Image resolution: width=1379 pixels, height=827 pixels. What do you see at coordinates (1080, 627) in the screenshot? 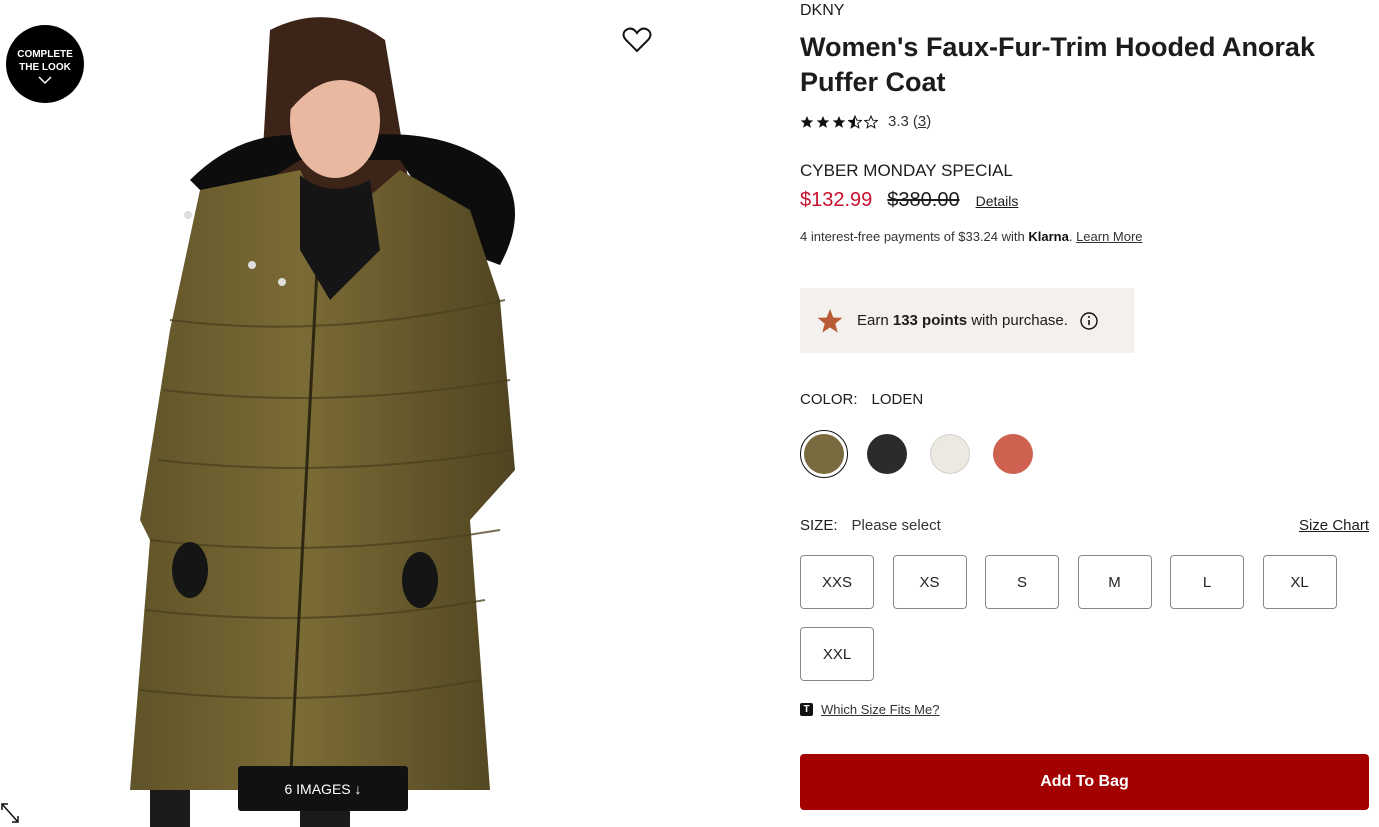
I see `size-options: XXS XS S M L XL XXL` at bounding box center [1080, 627].